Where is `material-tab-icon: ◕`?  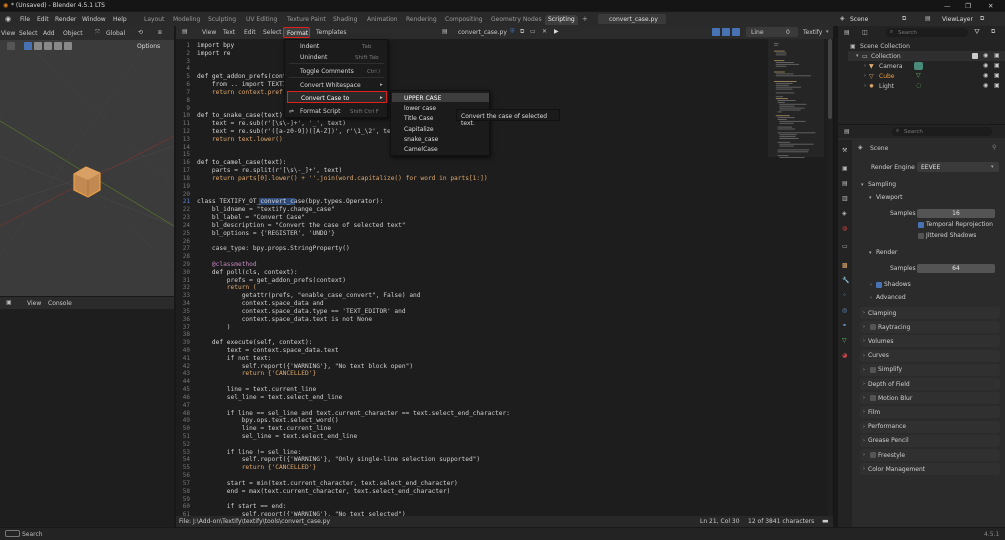 material-tab-icon: ◕ is located at coordinates (844, 355).